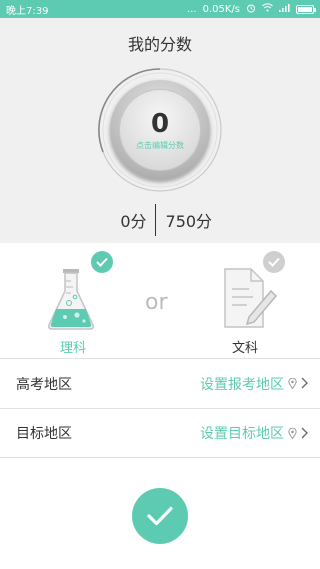 The width and height of the screenshot is (320, 569). What do you see at coordinates (27, 11) in the screenshot?
I see `status-time: 晚上7:39` at bounding box center [27, 11].